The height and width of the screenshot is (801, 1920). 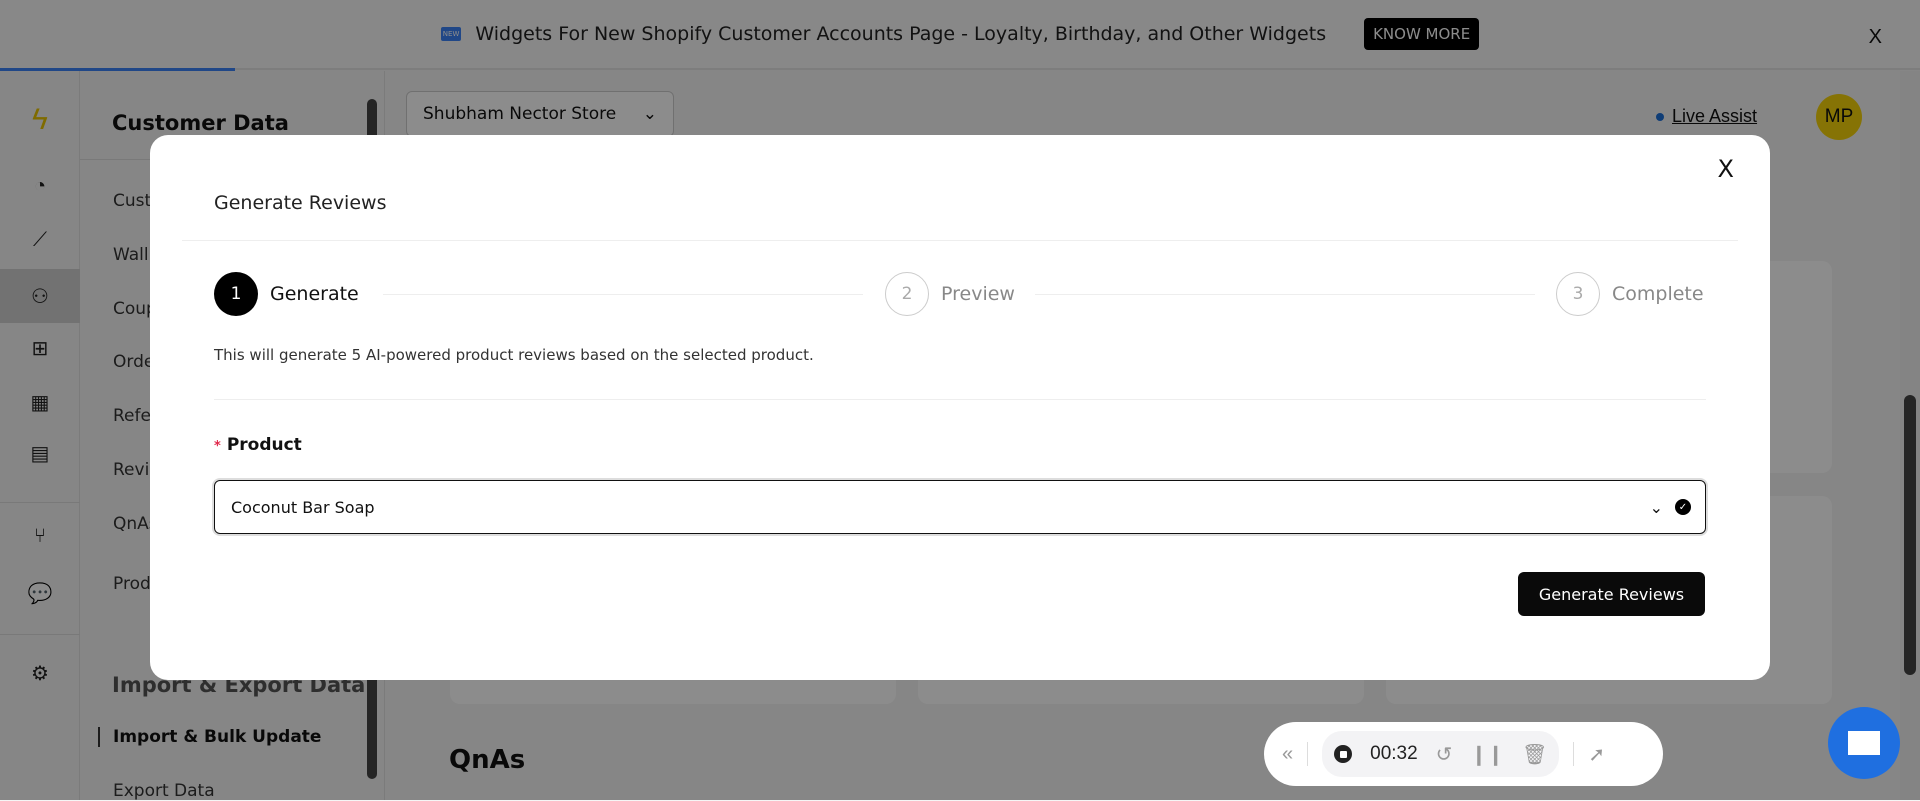 I want to click on step-number: 1, so click(x=236, y=294).